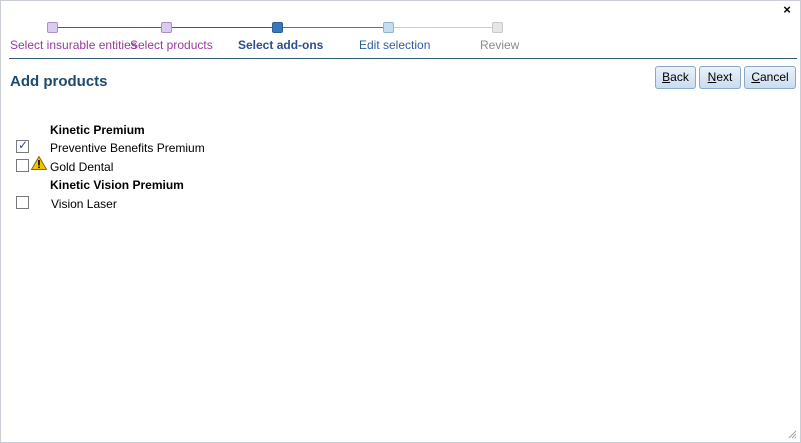 This screenshot has height=443, width=801. I want to click on step-marker-select-products, so click(166, 27).